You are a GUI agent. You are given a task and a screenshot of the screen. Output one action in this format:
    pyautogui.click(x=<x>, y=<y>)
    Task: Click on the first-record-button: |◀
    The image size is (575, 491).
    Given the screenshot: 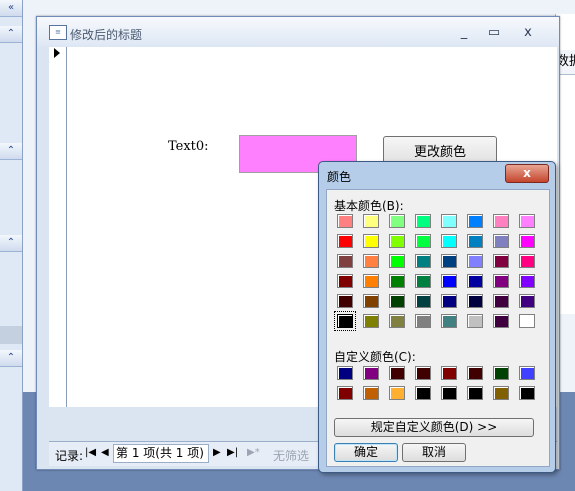 What is the action you would take?
    pyautogui.click(x=90, y=452)
    